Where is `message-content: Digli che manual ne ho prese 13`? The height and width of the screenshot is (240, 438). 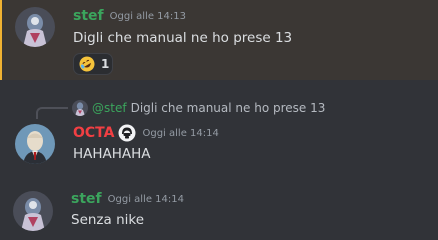
message-content: Digli che manual ne ho prese 13 is located at coordinates (183, 38).